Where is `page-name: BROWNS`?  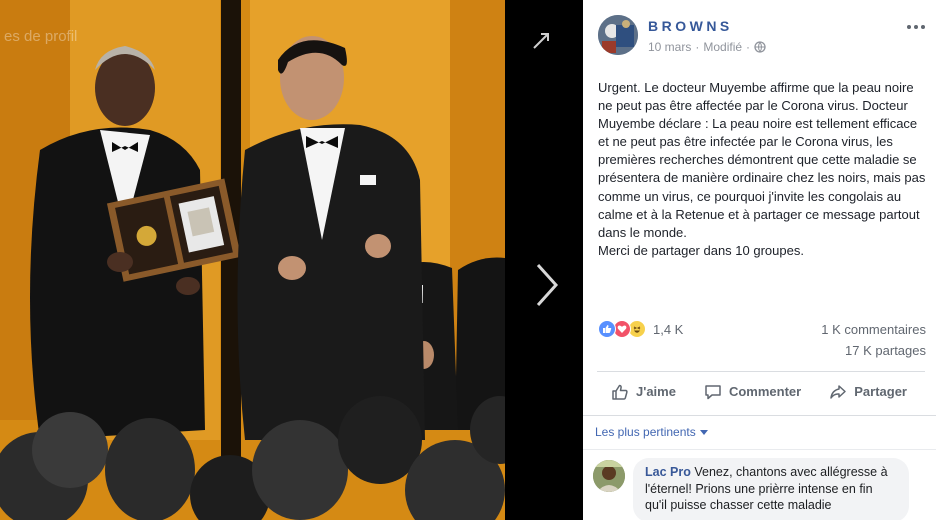
page-name: BROWNS is located at coordinates (690, 26).